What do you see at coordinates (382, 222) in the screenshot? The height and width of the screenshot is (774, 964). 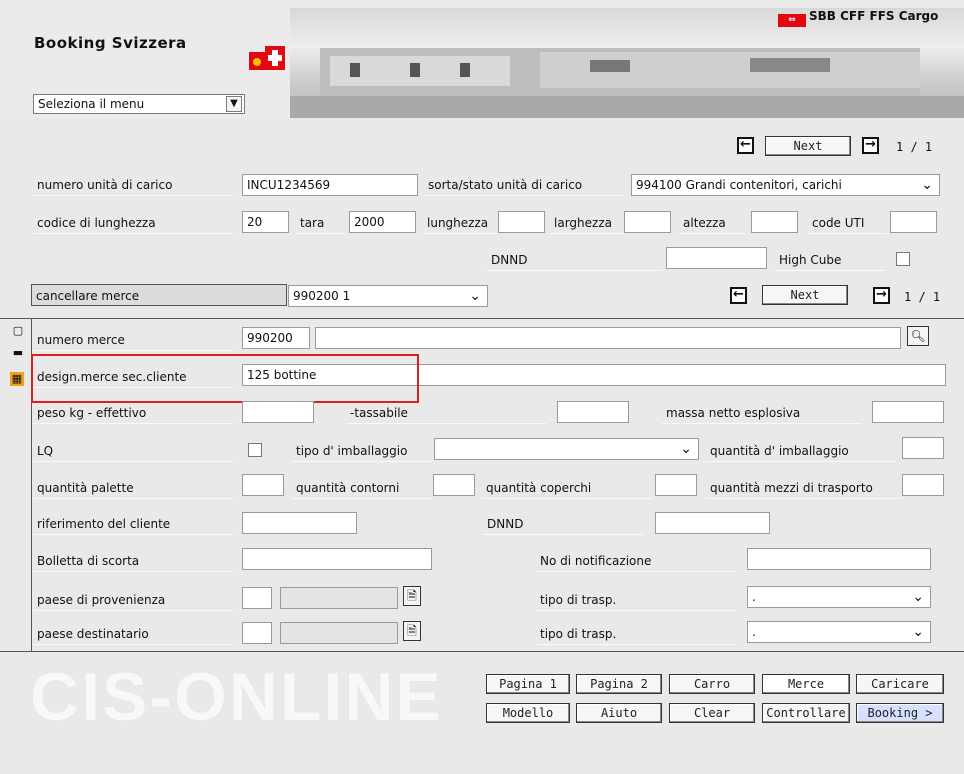 I see `tara-input: 2000` at bounding box center [382, 222].